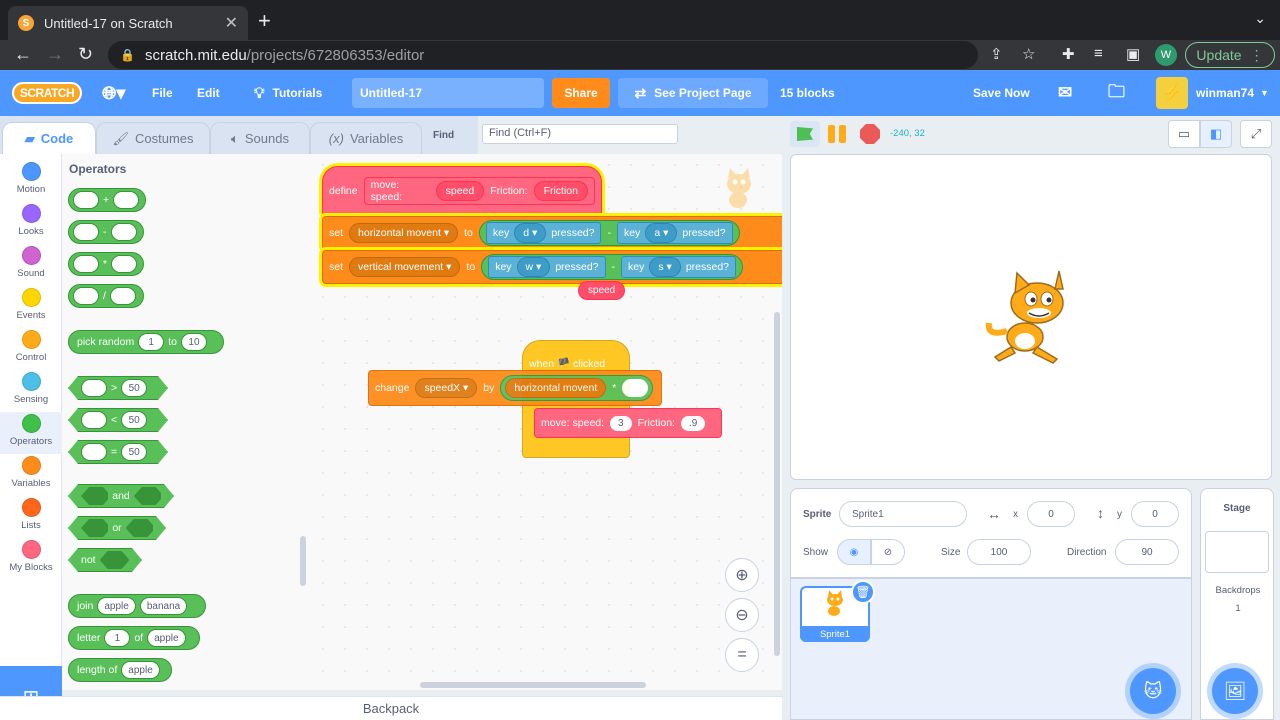 The image size is (1280, 720). What do you see at coordinates (1235, 691) in the screenshot?
I see `choose-backdrop-button: 🖼︎` at bounding box center [1235, 691].